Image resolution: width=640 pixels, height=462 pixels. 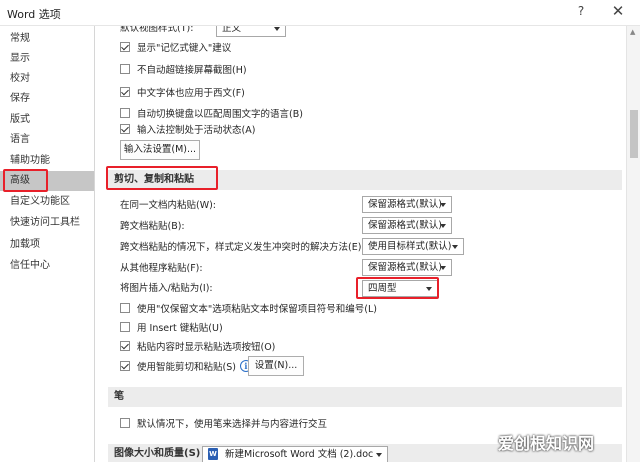 I want to click on option-ime-control: 输入法控制处于活动状态(A), so click(x=187, y=129).